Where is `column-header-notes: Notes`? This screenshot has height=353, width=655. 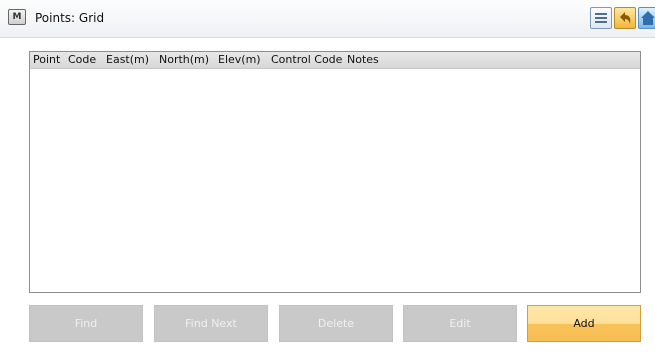
column-header-notes: Notes is located at coordinates (363, 59).